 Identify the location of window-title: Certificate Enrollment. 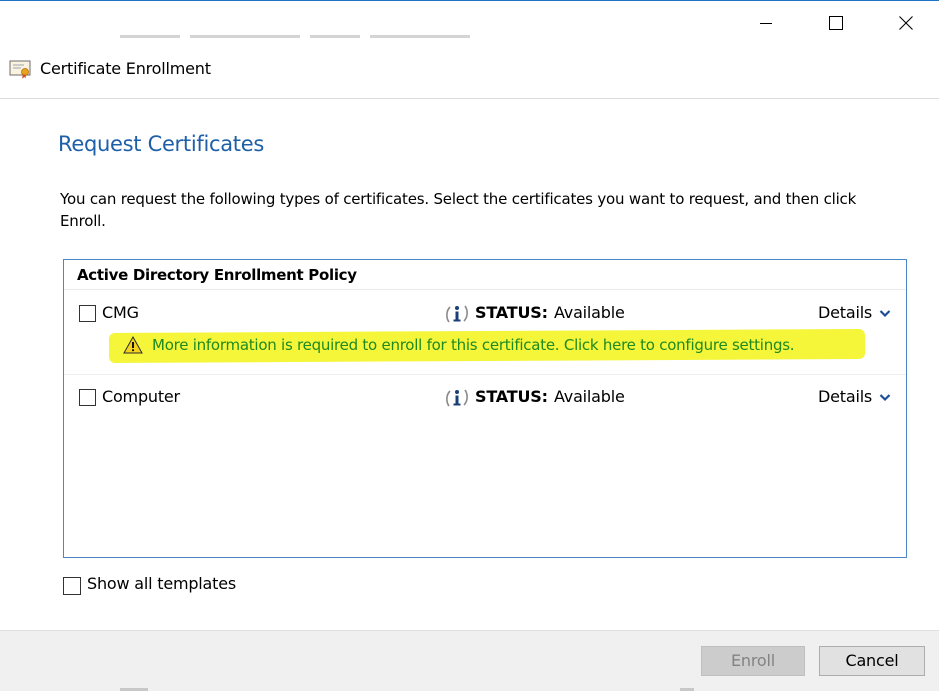
(125, 68).